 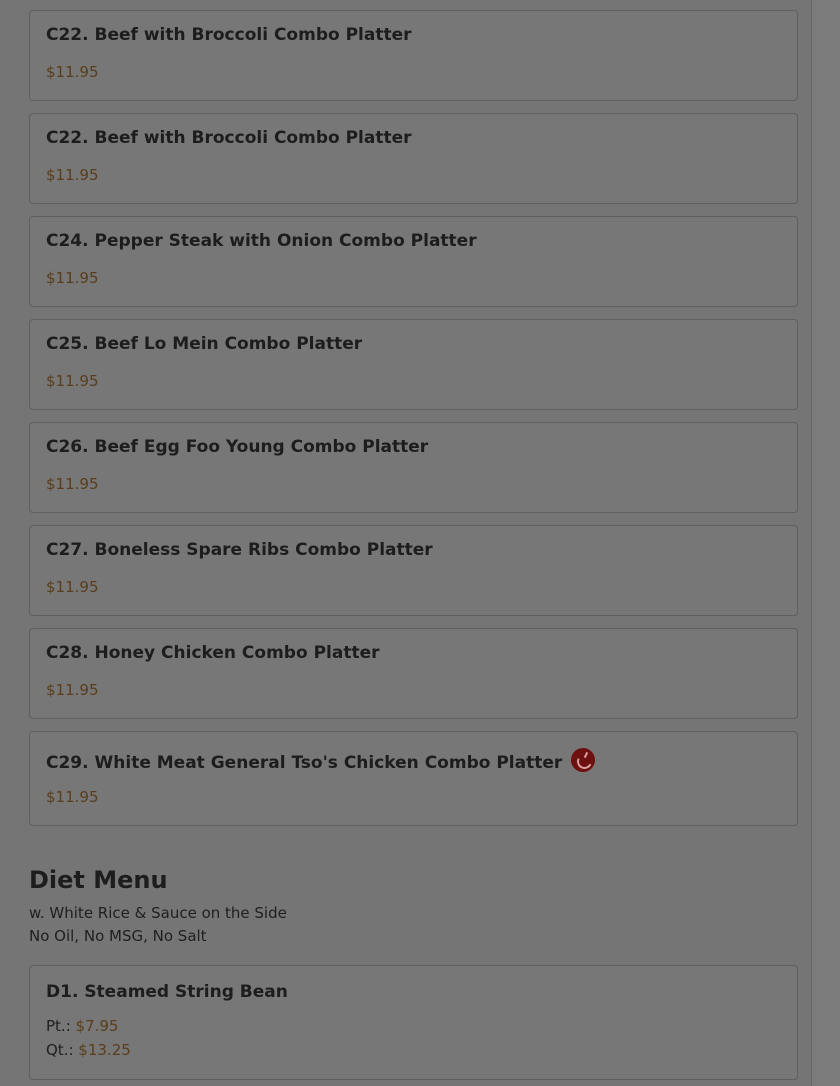 I want to click on diet-menu-note: w. White Rice & Sauce on the Side, so click(x=158, y=913).